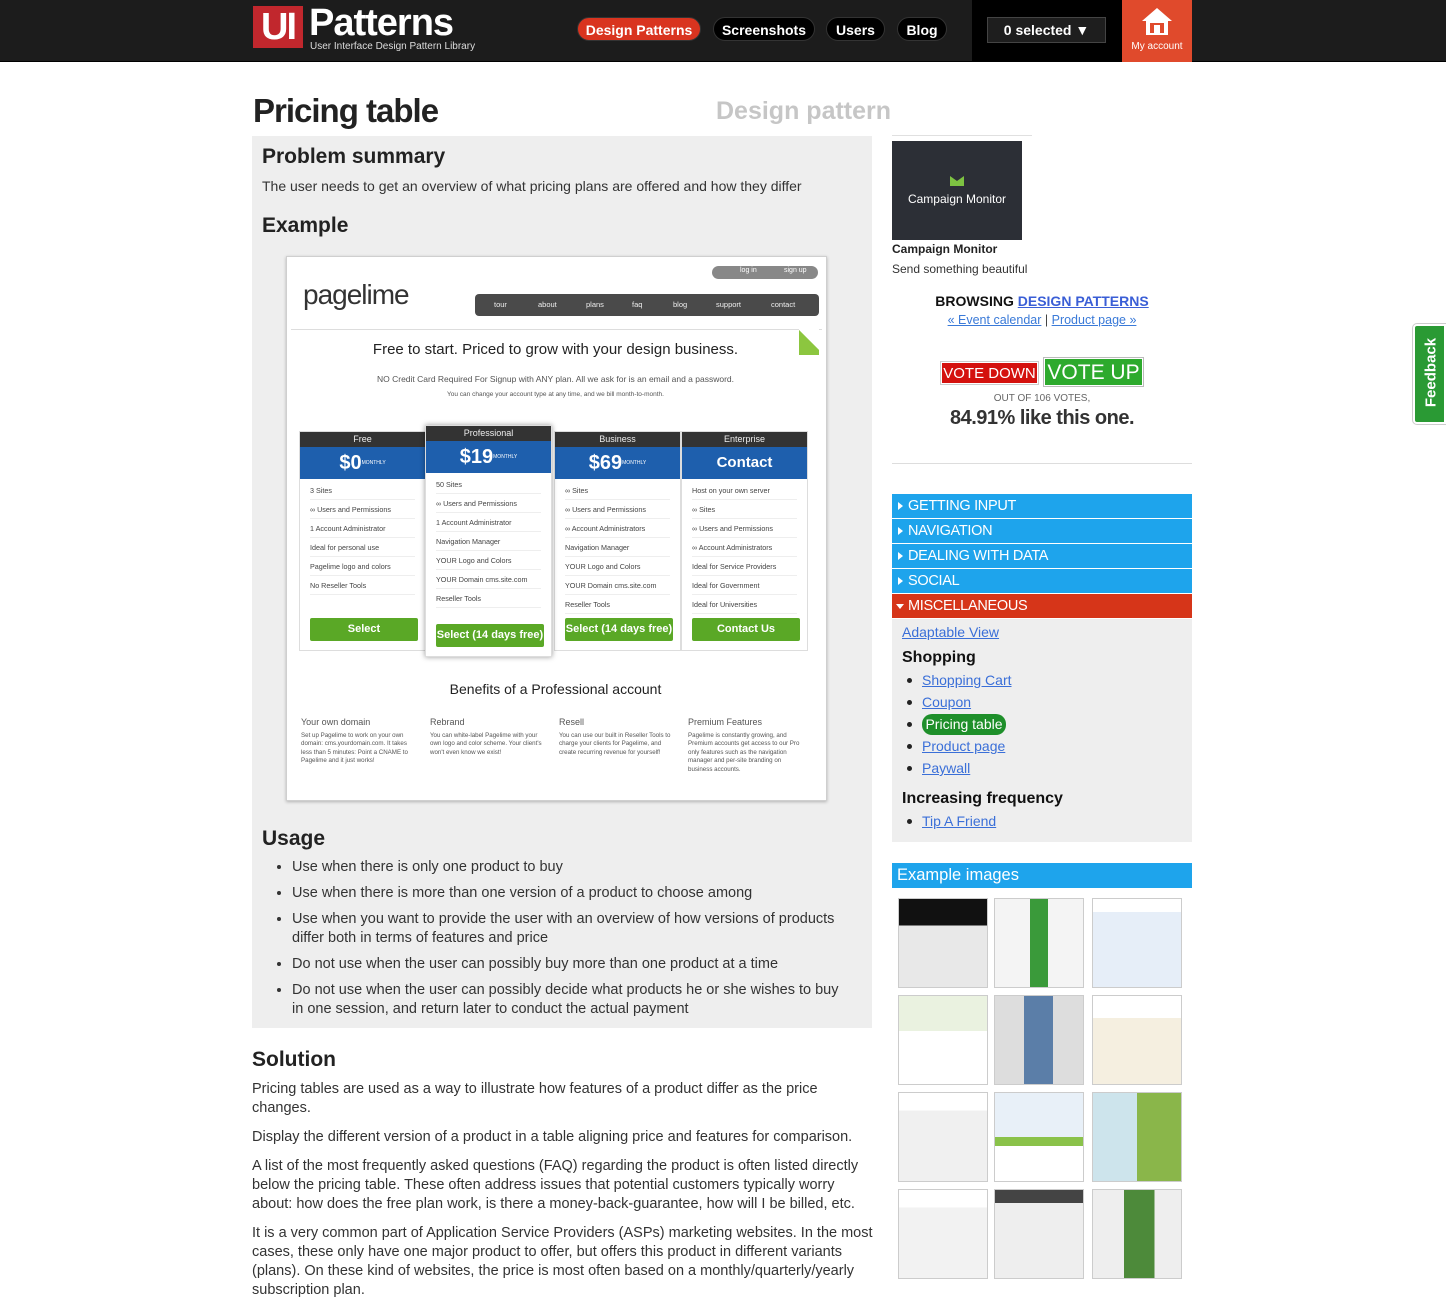 The width and height of the screenshot is (1446, 1310). Describe the element at coordinates (746, 629) in the screenshot. I see `contact-button: Contact Us` at that location.